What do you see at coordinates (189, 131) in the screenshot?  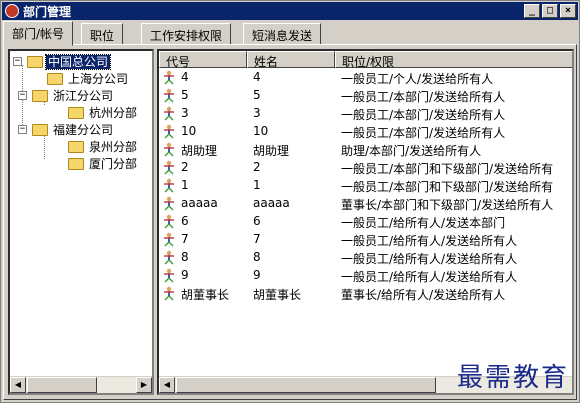 I see `cell-code: 10` at bounding box center [189, 131].